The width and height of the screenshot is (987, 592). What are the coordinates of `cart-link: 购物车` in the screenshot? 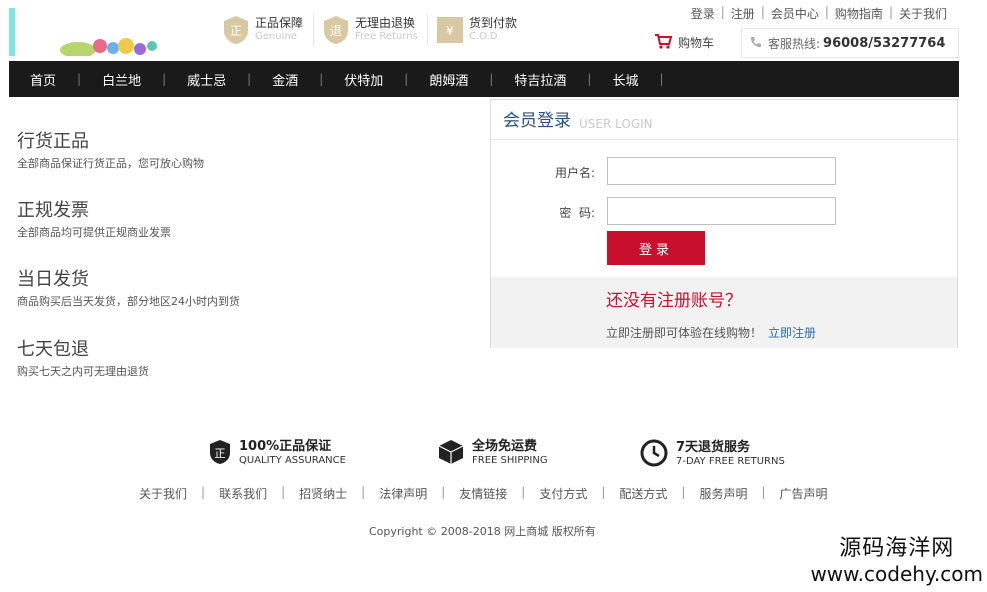 It's located at (684, 42).